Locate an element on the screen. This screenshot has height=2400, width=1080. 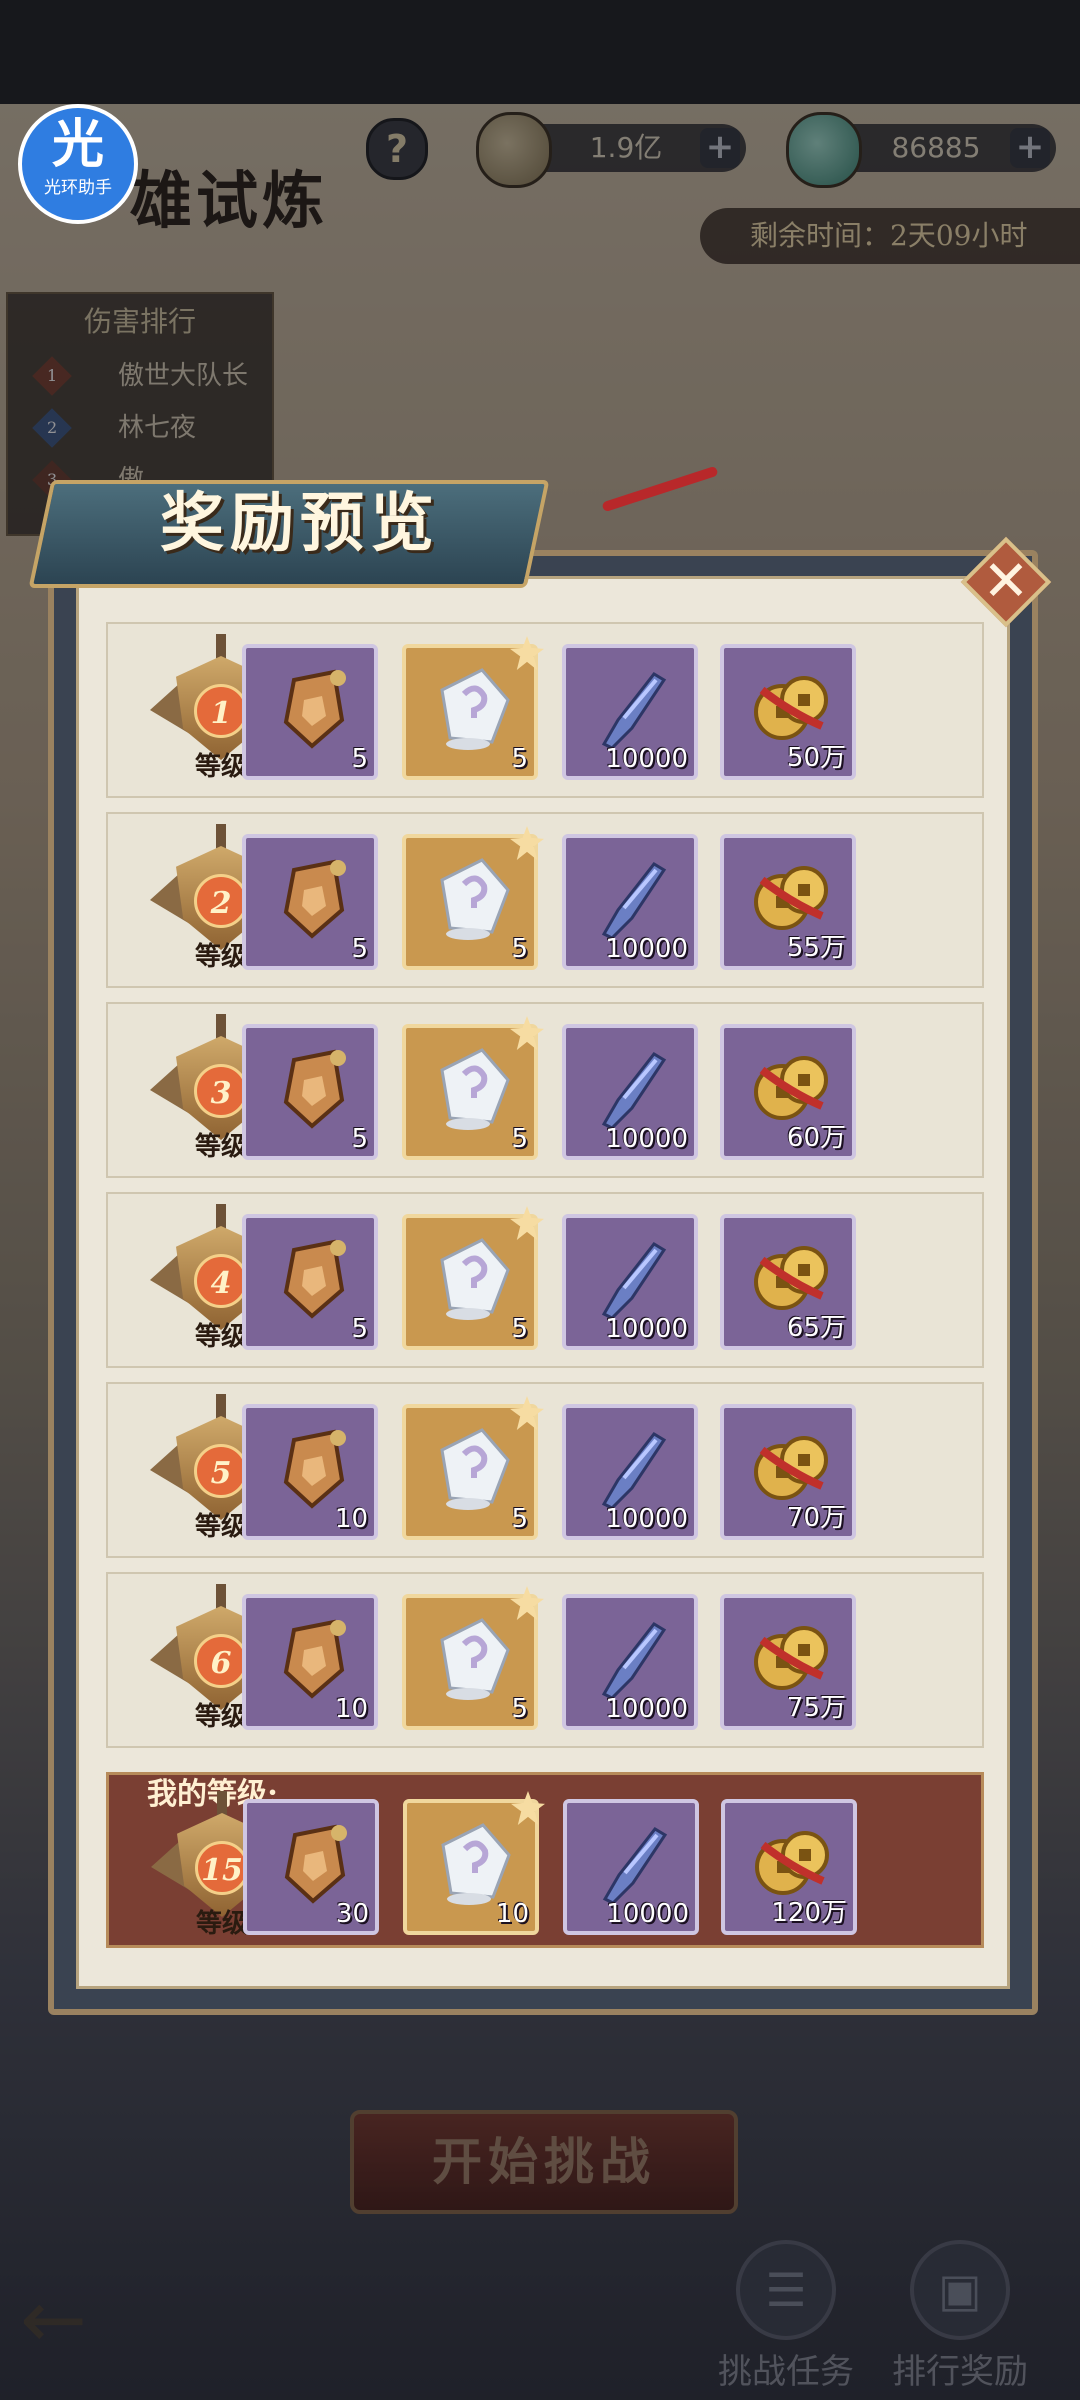
reward-row: 5 等级 10 5 10000 70万 is located at coordinates (545, 1470).